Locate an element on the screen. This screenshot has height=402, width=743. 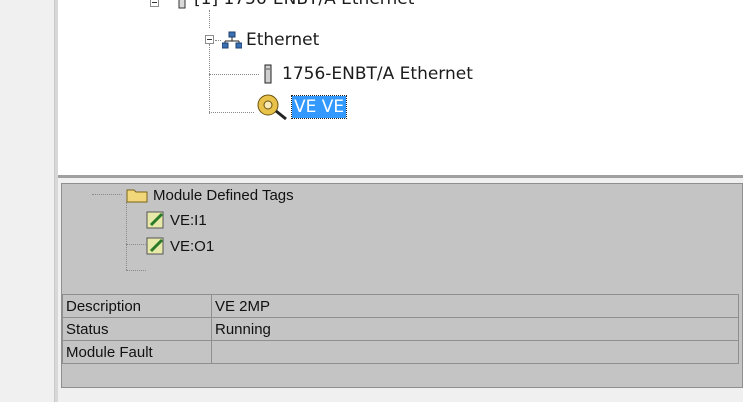
tag-label: VE:O1 is located at coordinates (192, 246).